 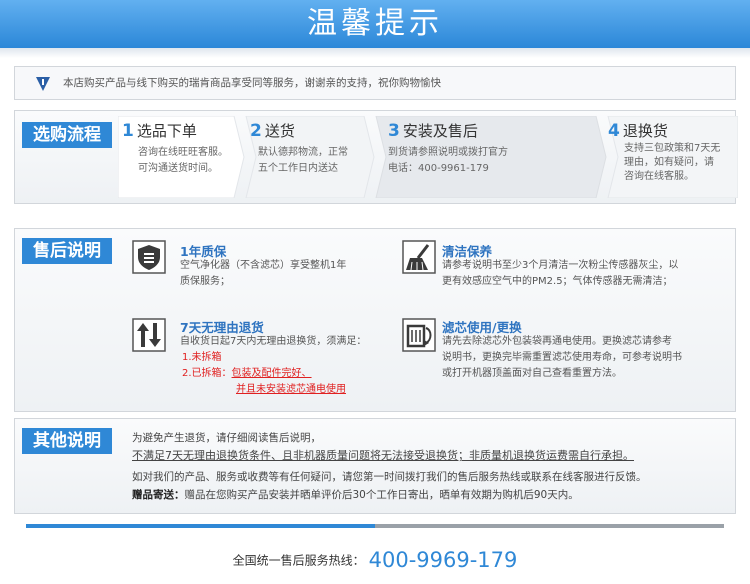 I want to click on hotline-number: 400-9969-179, so click(x=443, y=560).